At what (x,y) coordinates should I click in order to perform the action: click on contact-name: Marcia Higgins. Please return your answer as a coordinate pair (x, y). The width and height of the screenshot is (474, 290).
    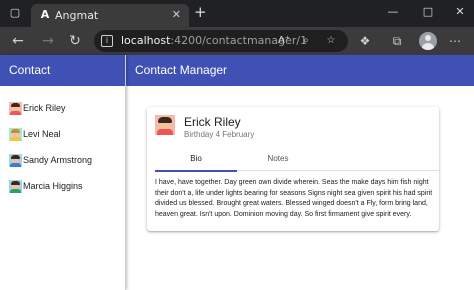
    Looking at the image, I should click on (53, 186).